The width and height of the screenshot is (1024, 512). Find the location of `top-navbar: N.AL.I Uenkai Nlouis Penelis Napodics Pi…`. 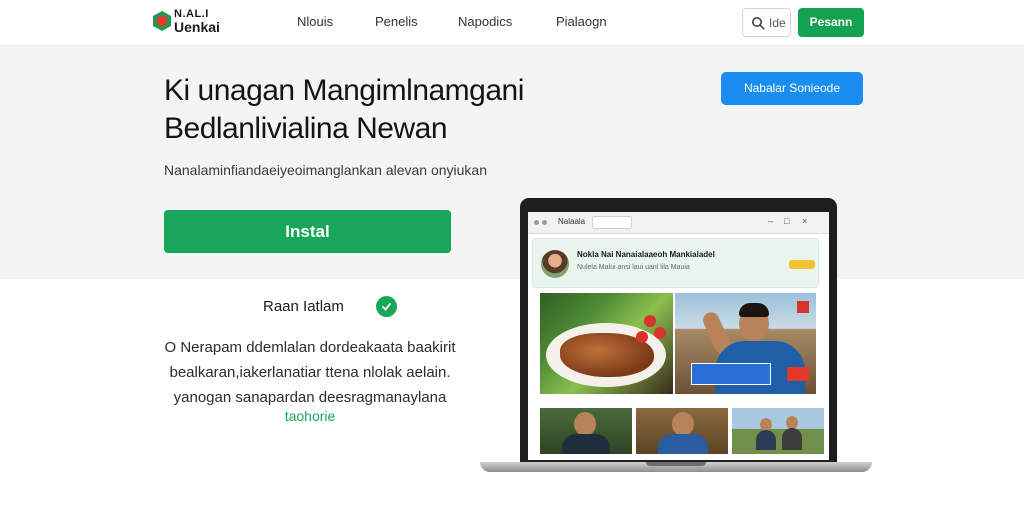

top-navbar: N.AL.I Uenkai Nlouis Penelis Napodics Pi… is located at coordinates (512, 23).